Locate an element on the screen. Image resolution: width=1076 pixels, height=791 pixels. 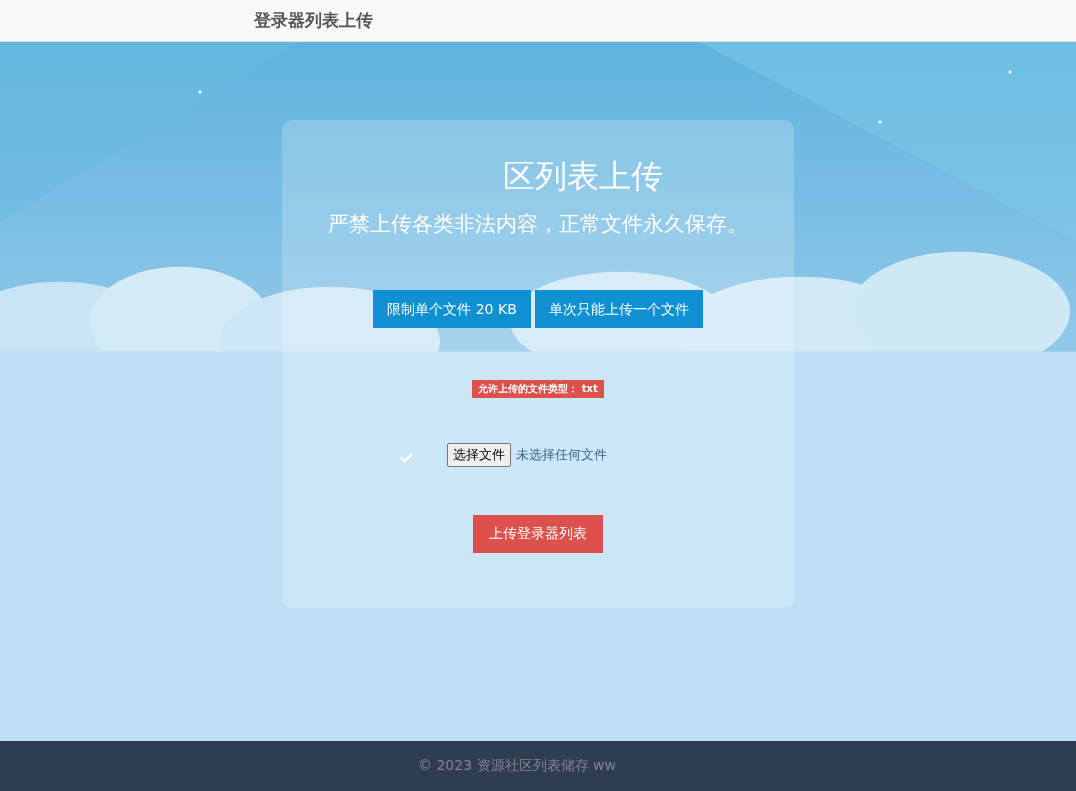
copyright-text: © 2023 资源社区列表储存 ww is located at coordinates (517, 766).